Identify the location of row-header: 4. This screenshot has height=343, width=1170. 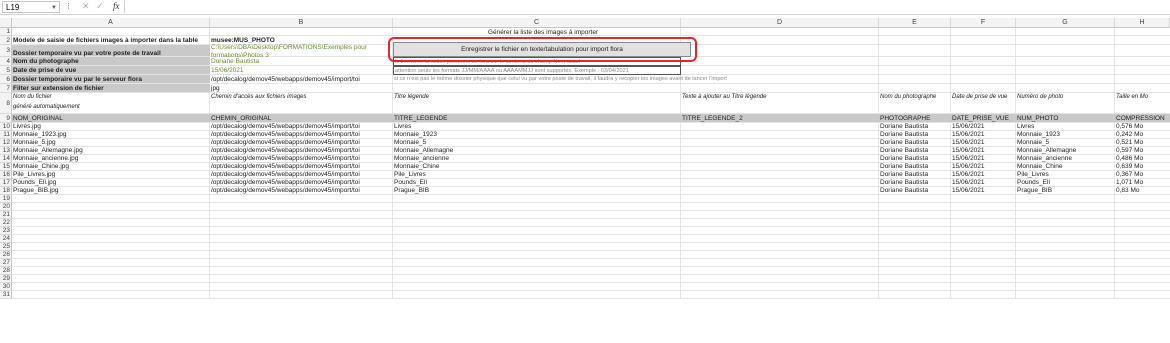
(6, 61).